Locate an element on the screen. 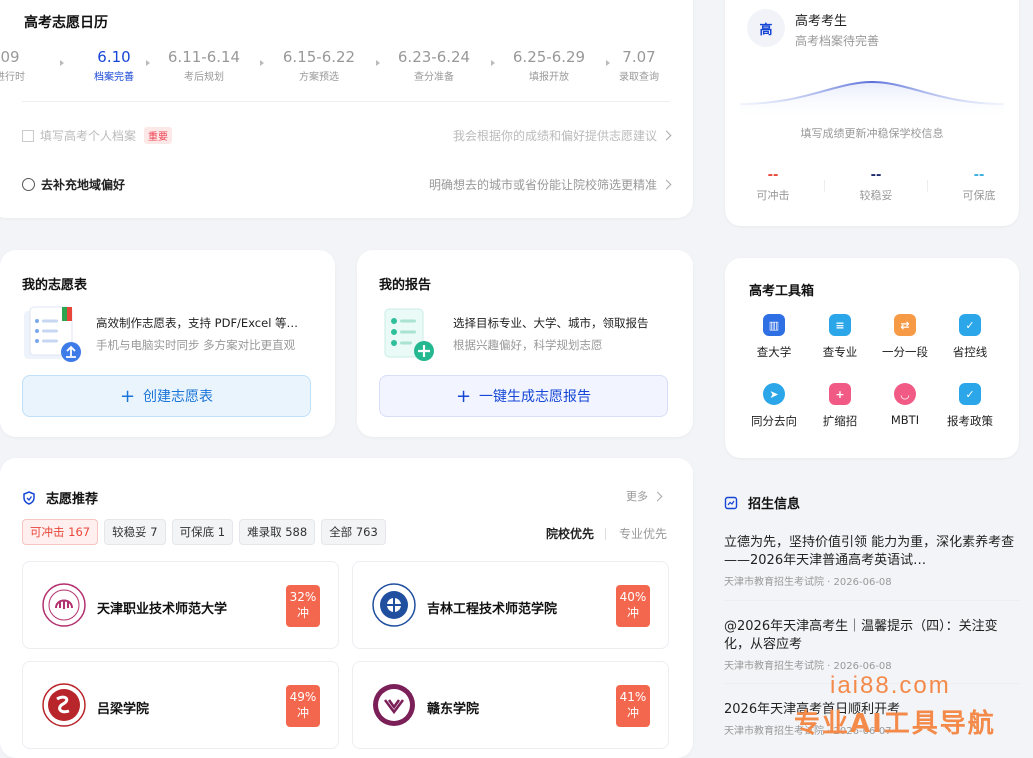  tool-university: ▥ 查大学 is located at coordinates (774, 337).